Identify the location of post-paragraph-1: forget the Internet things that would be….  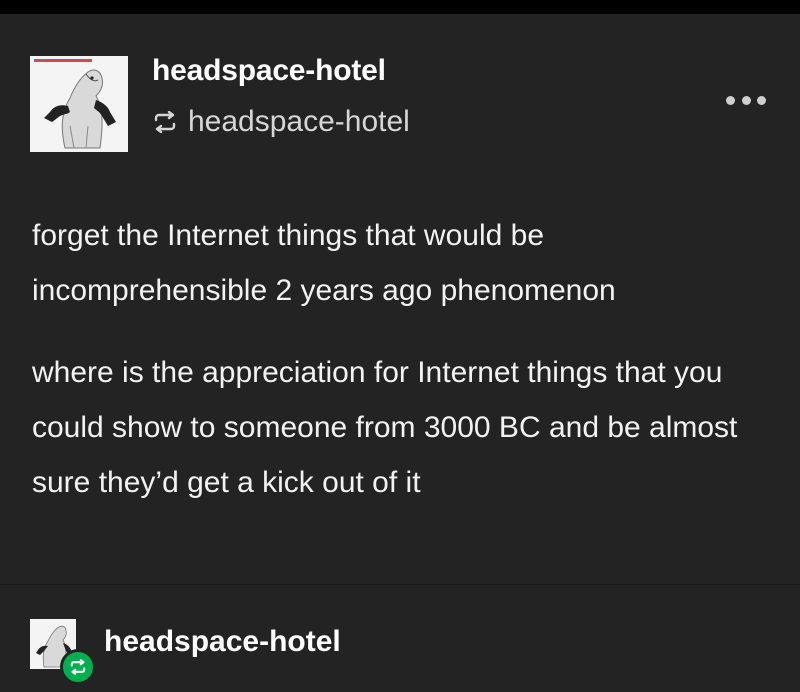
(324, 263).